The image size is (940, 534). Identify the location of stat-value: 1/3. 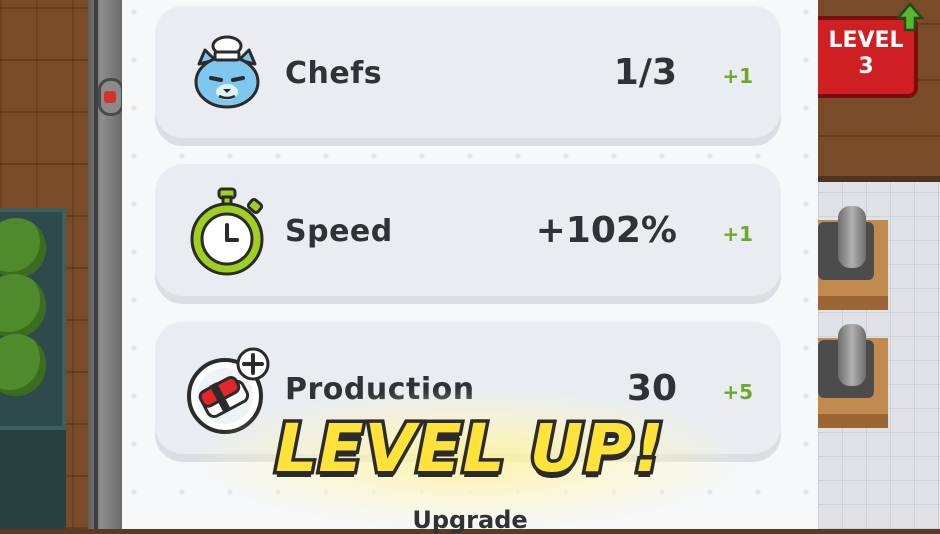
(645, 72).